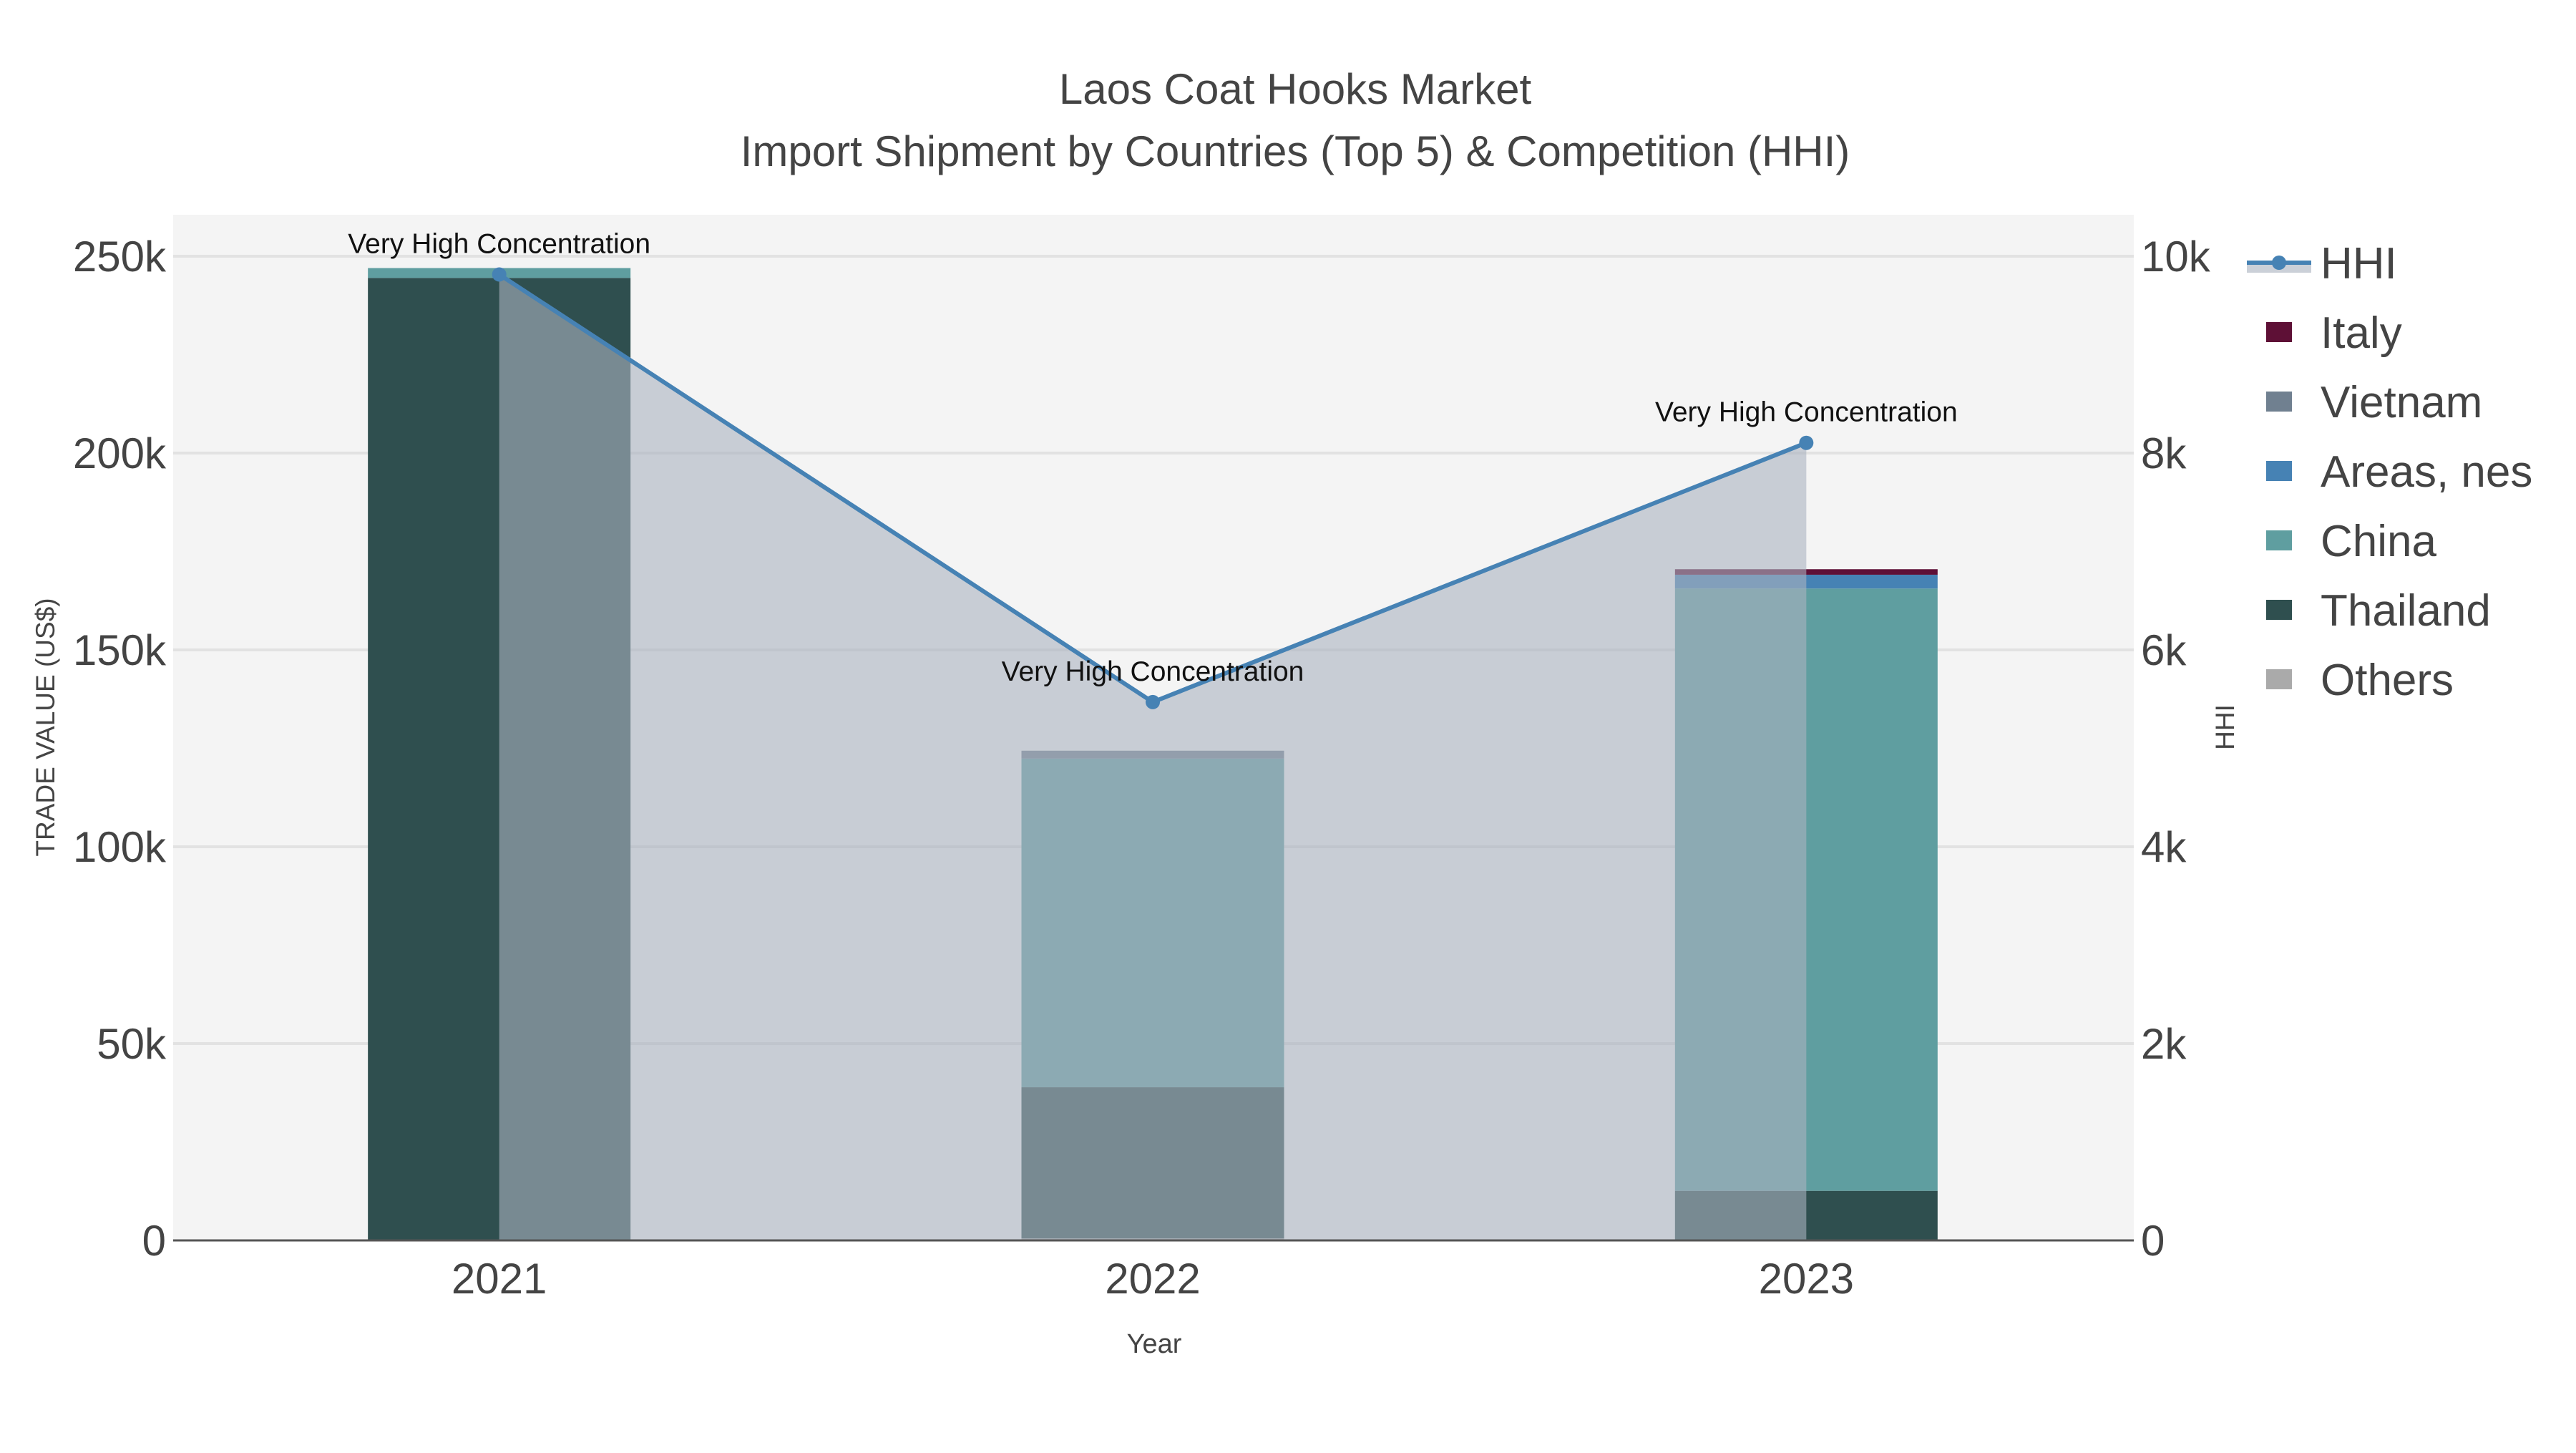 Image resolution: width=2576 pixels, height=1453 pixels. What do you see at coordinates (2164, 453) in the screenshot?
I see `y2-tick-label: 8k` at bounding box center [2164, 453].